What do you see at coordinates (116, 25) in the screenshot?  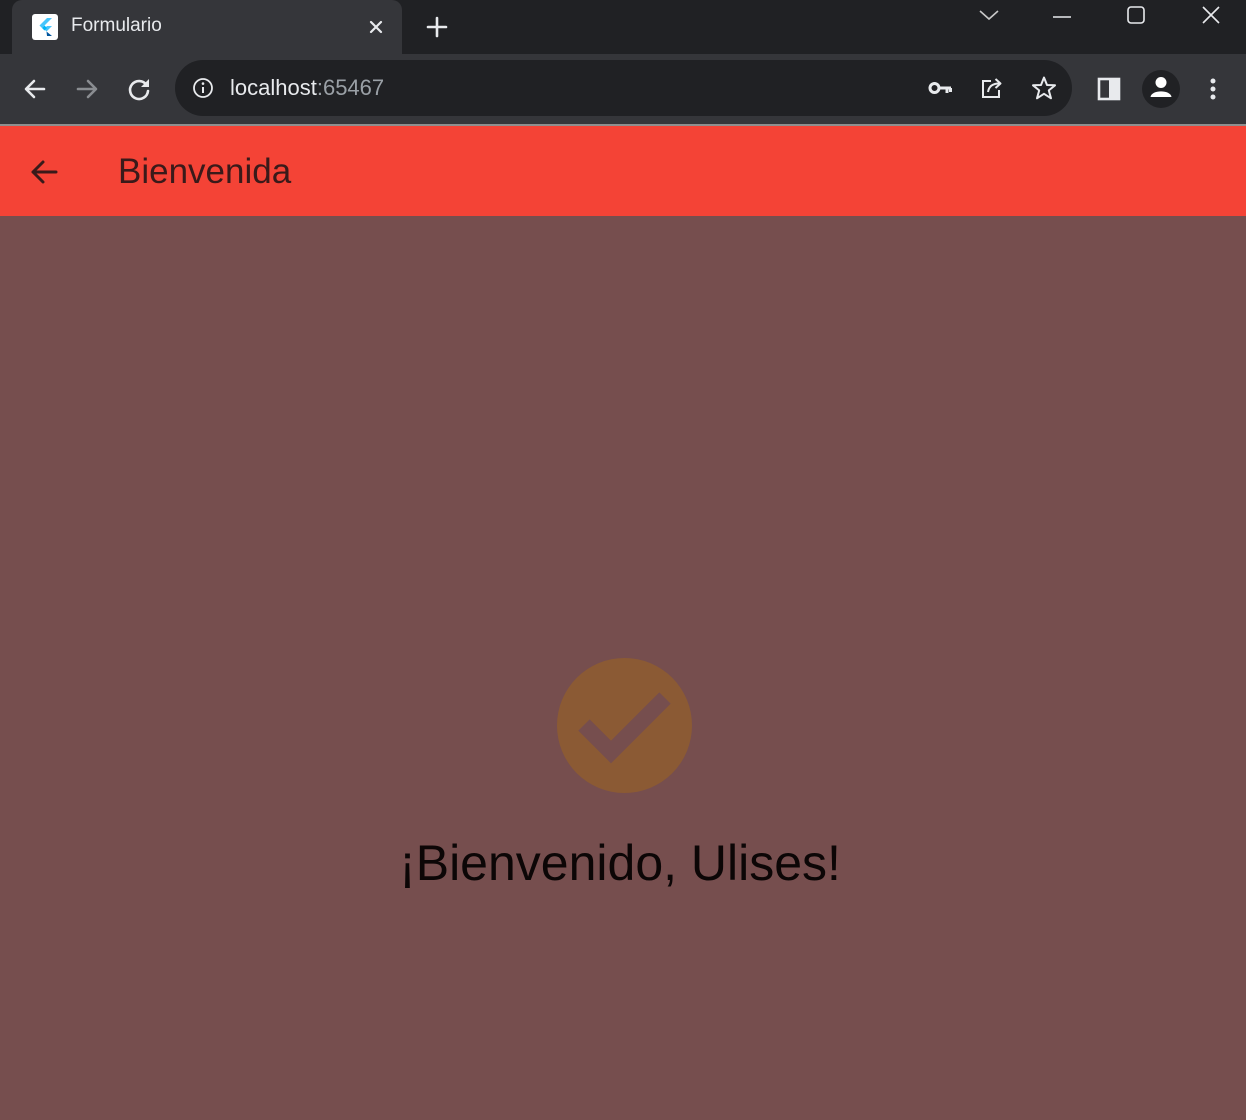 I see `tab-title: Formulario` at bounding box center [116, 25].